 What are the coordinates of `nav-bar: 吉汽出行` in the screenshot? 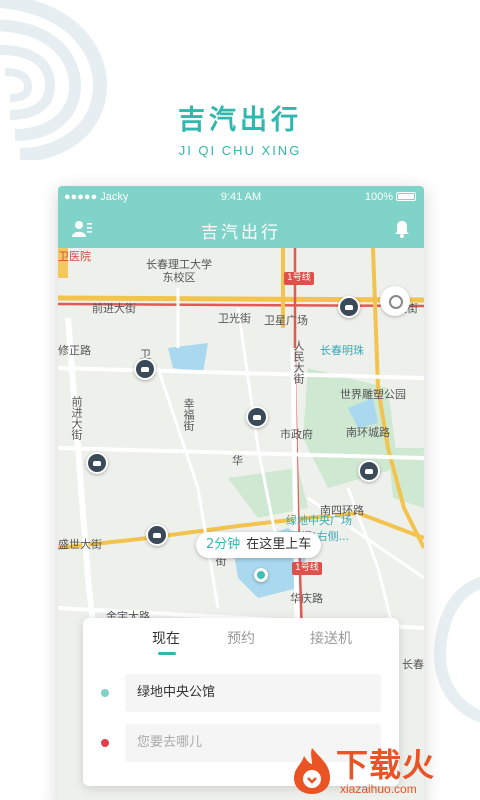 It's located at (241, 229).